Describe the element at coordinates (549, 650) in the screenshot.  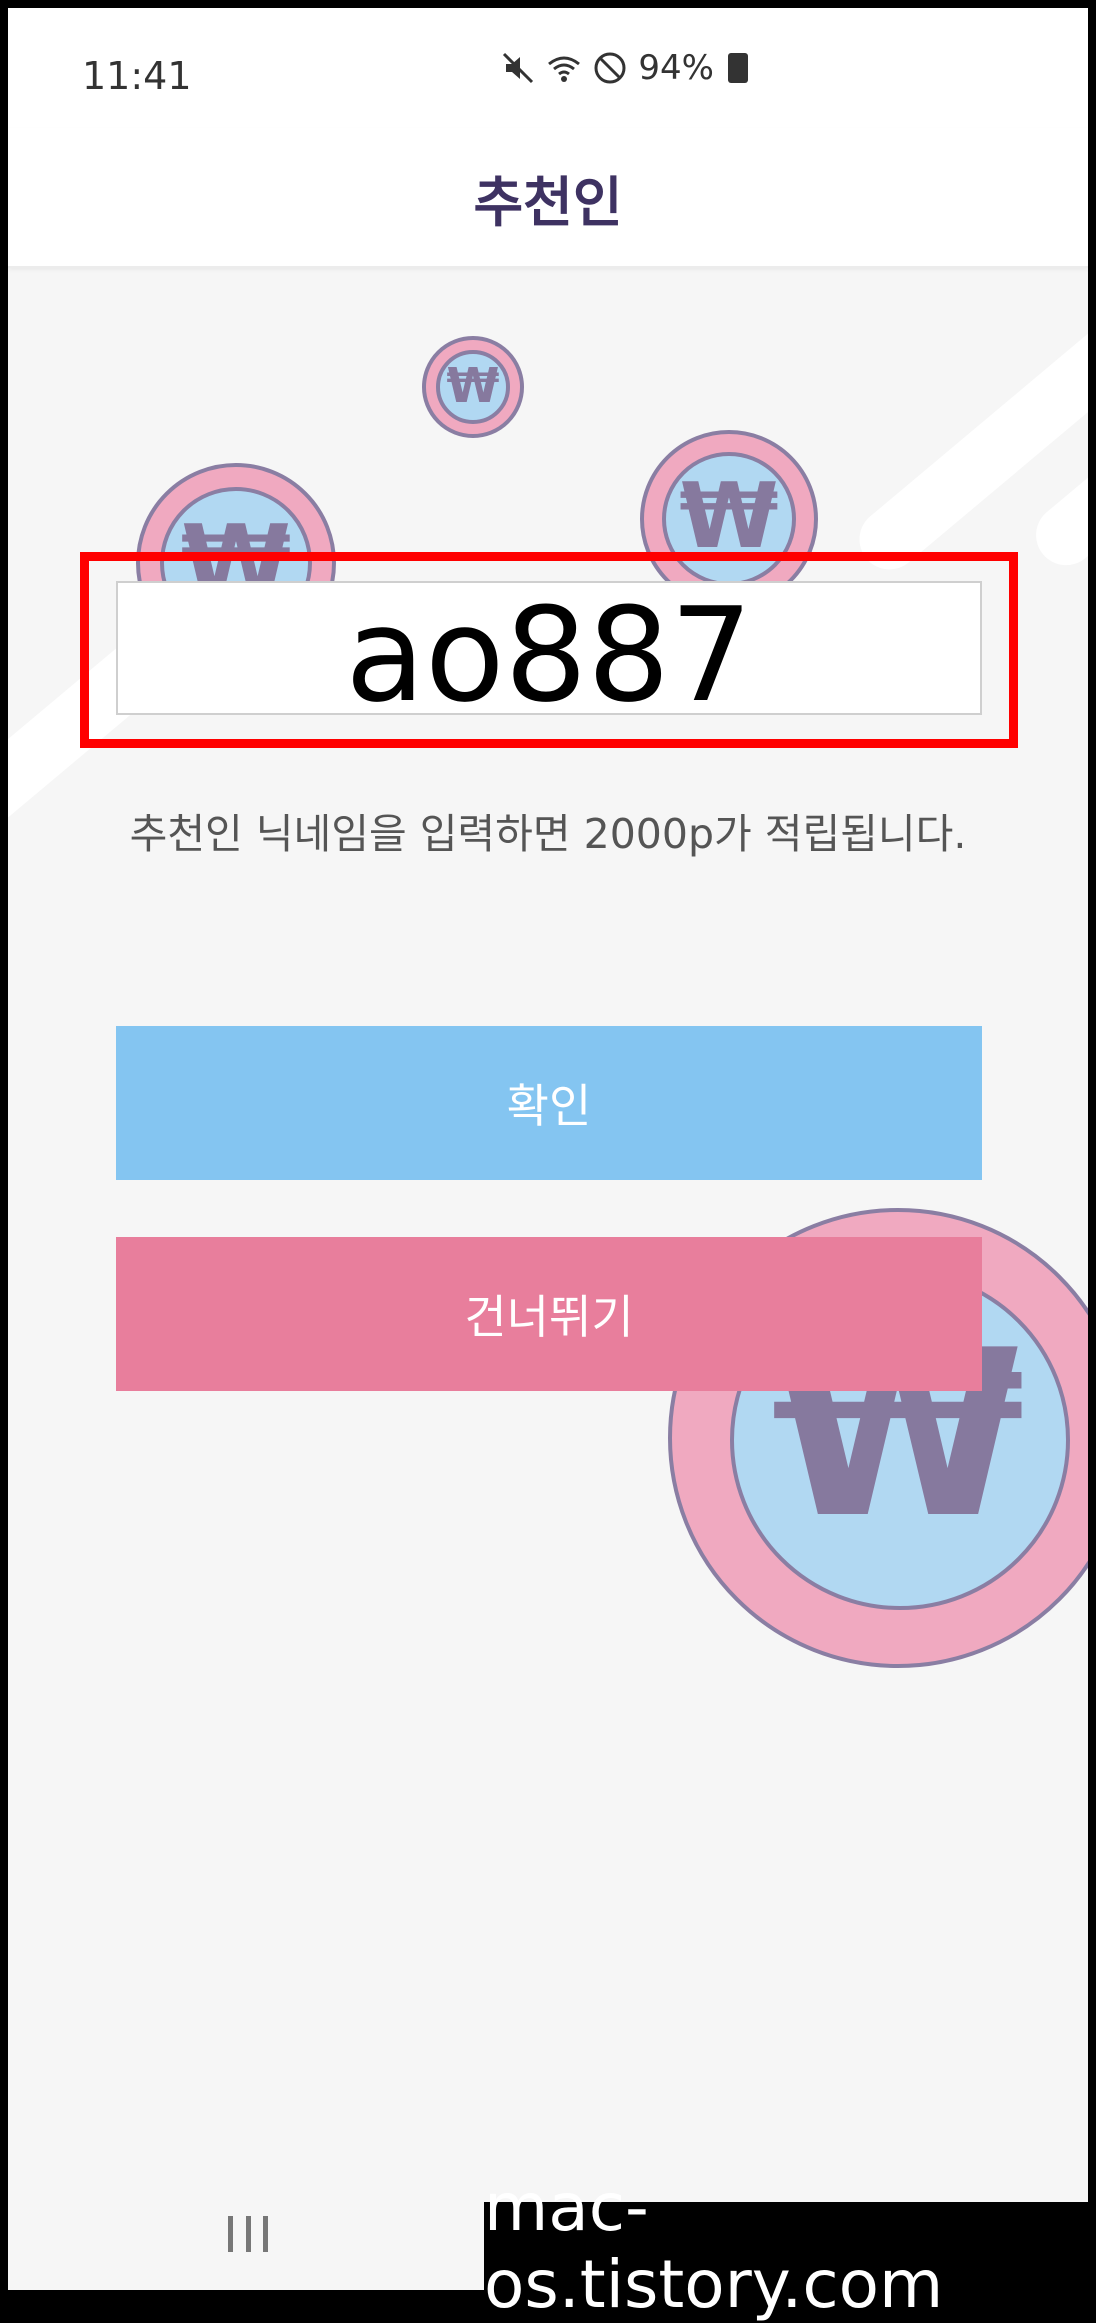
I see `highlight-box` at that location.